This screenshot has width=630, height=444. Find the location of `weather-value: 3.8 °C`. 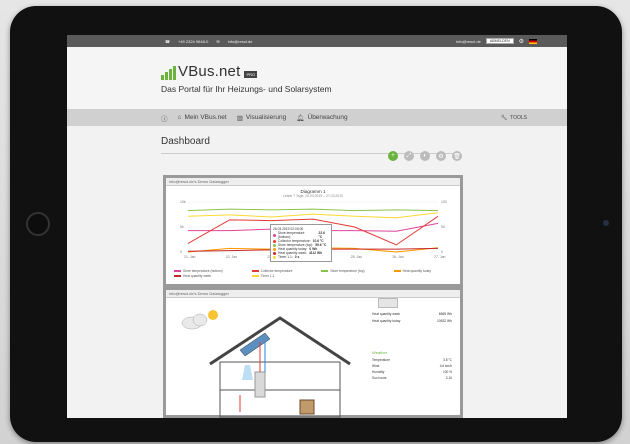

weather-value: 3.8 °C is located at coordinates (447, 360).